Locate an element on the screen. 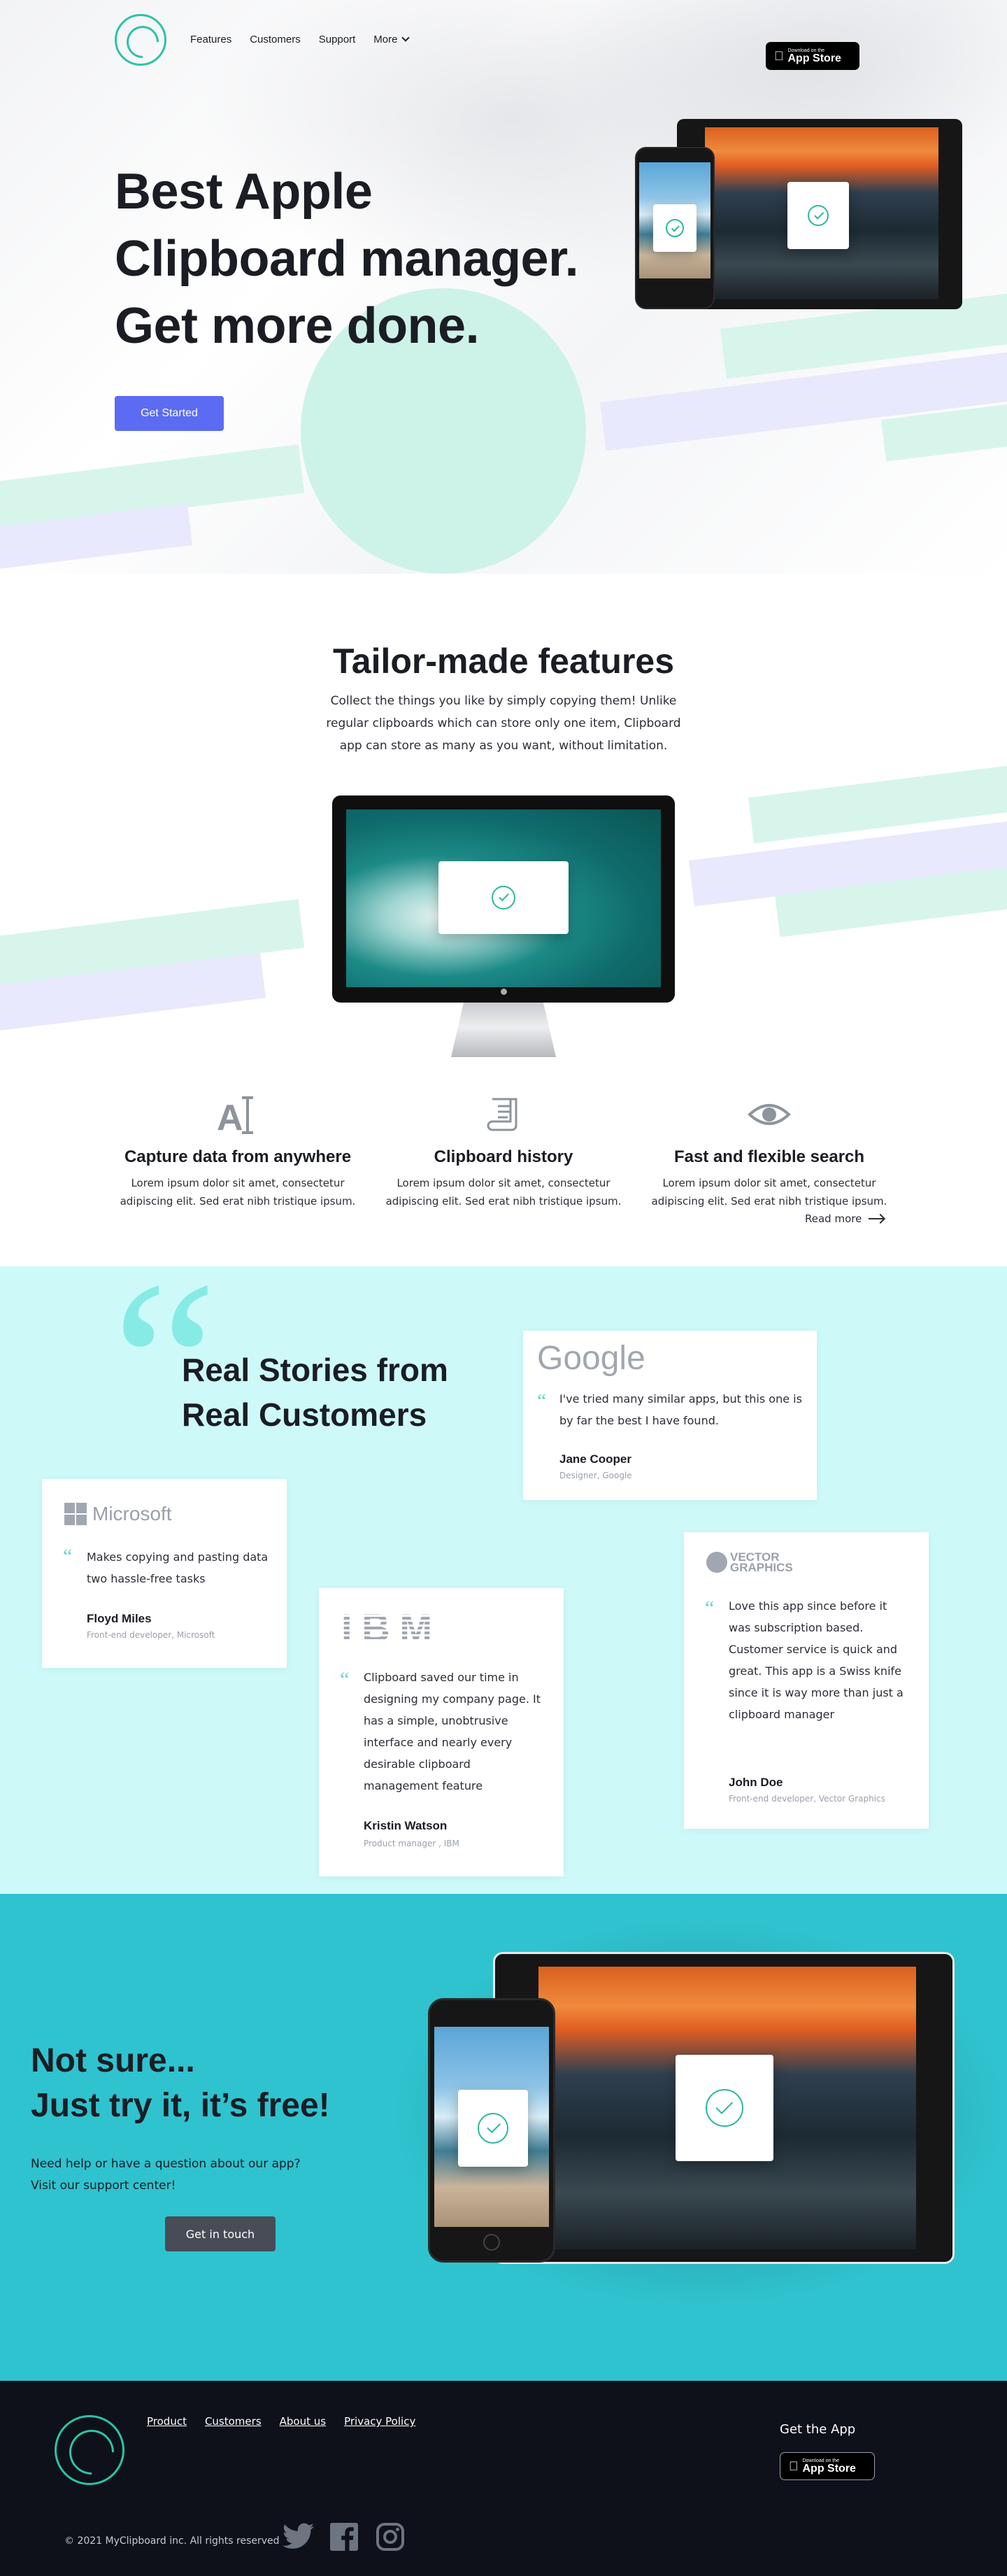 Image resolution: width=1007 pixels, height=2576 pixels. apple-logo-icon is located at coordinates (504, 992).